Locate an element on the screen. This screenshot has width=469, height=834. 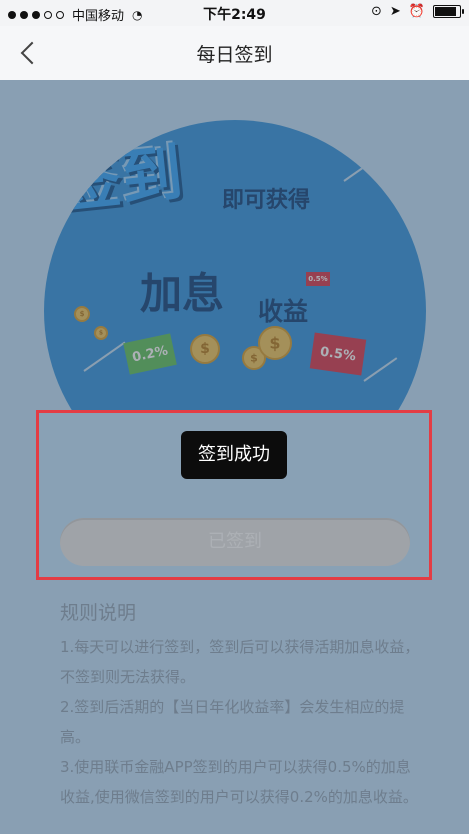
status-right: ⊙ ➤ ⏰ is located at coordinates (417, 11).